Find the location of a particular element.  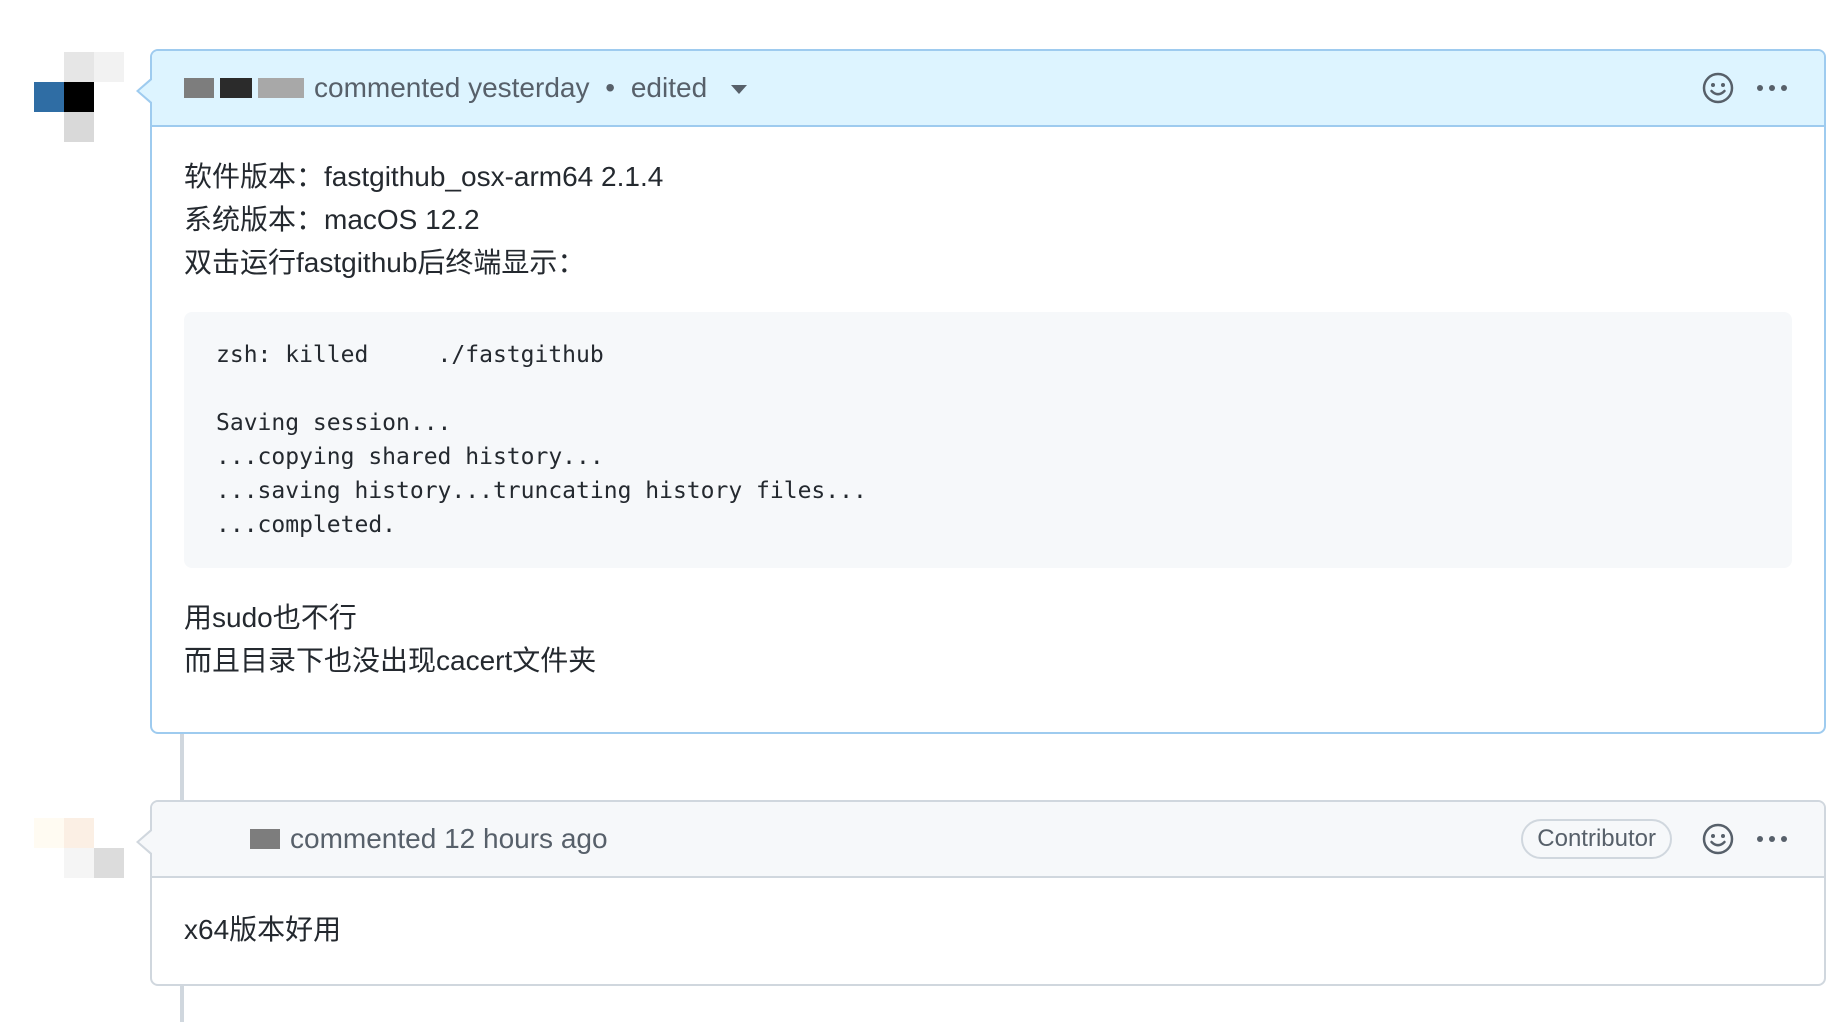

comment-timestamp: yesterday is located at coordinates (528, 87).